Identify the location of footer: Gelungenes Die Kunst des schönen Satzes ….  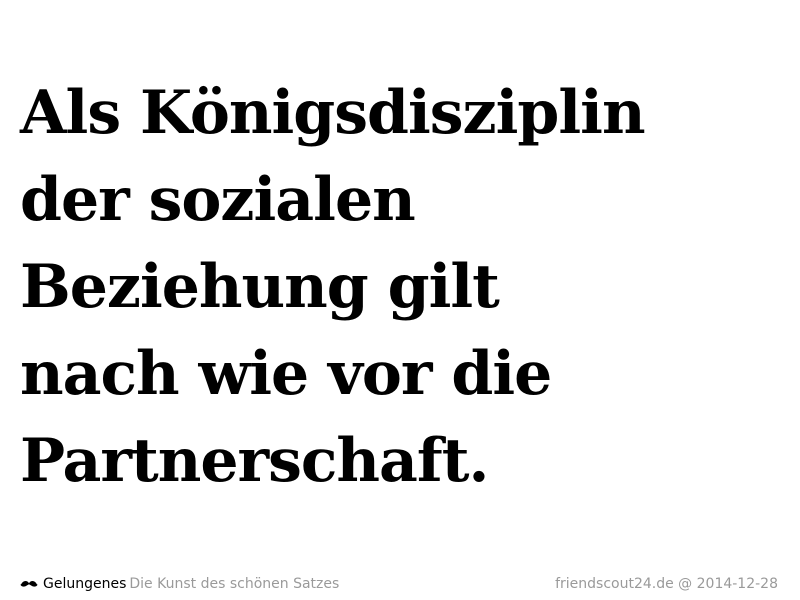
(399, 584).